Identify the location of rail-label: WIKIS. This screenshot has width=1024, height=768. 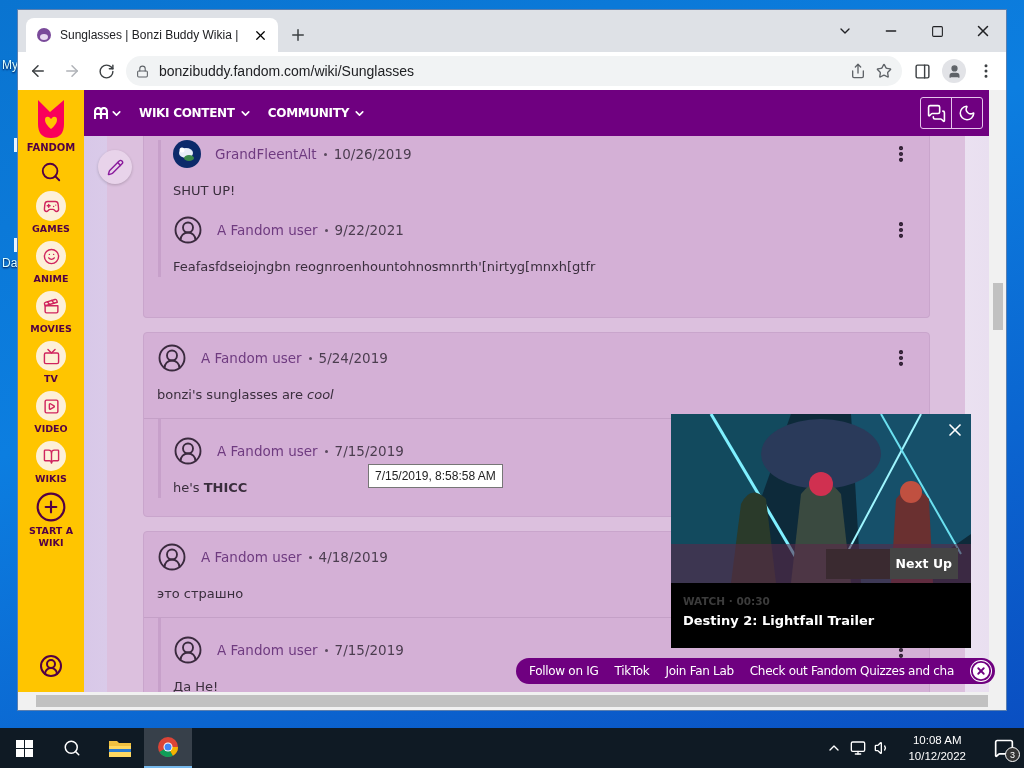
(51, 479).